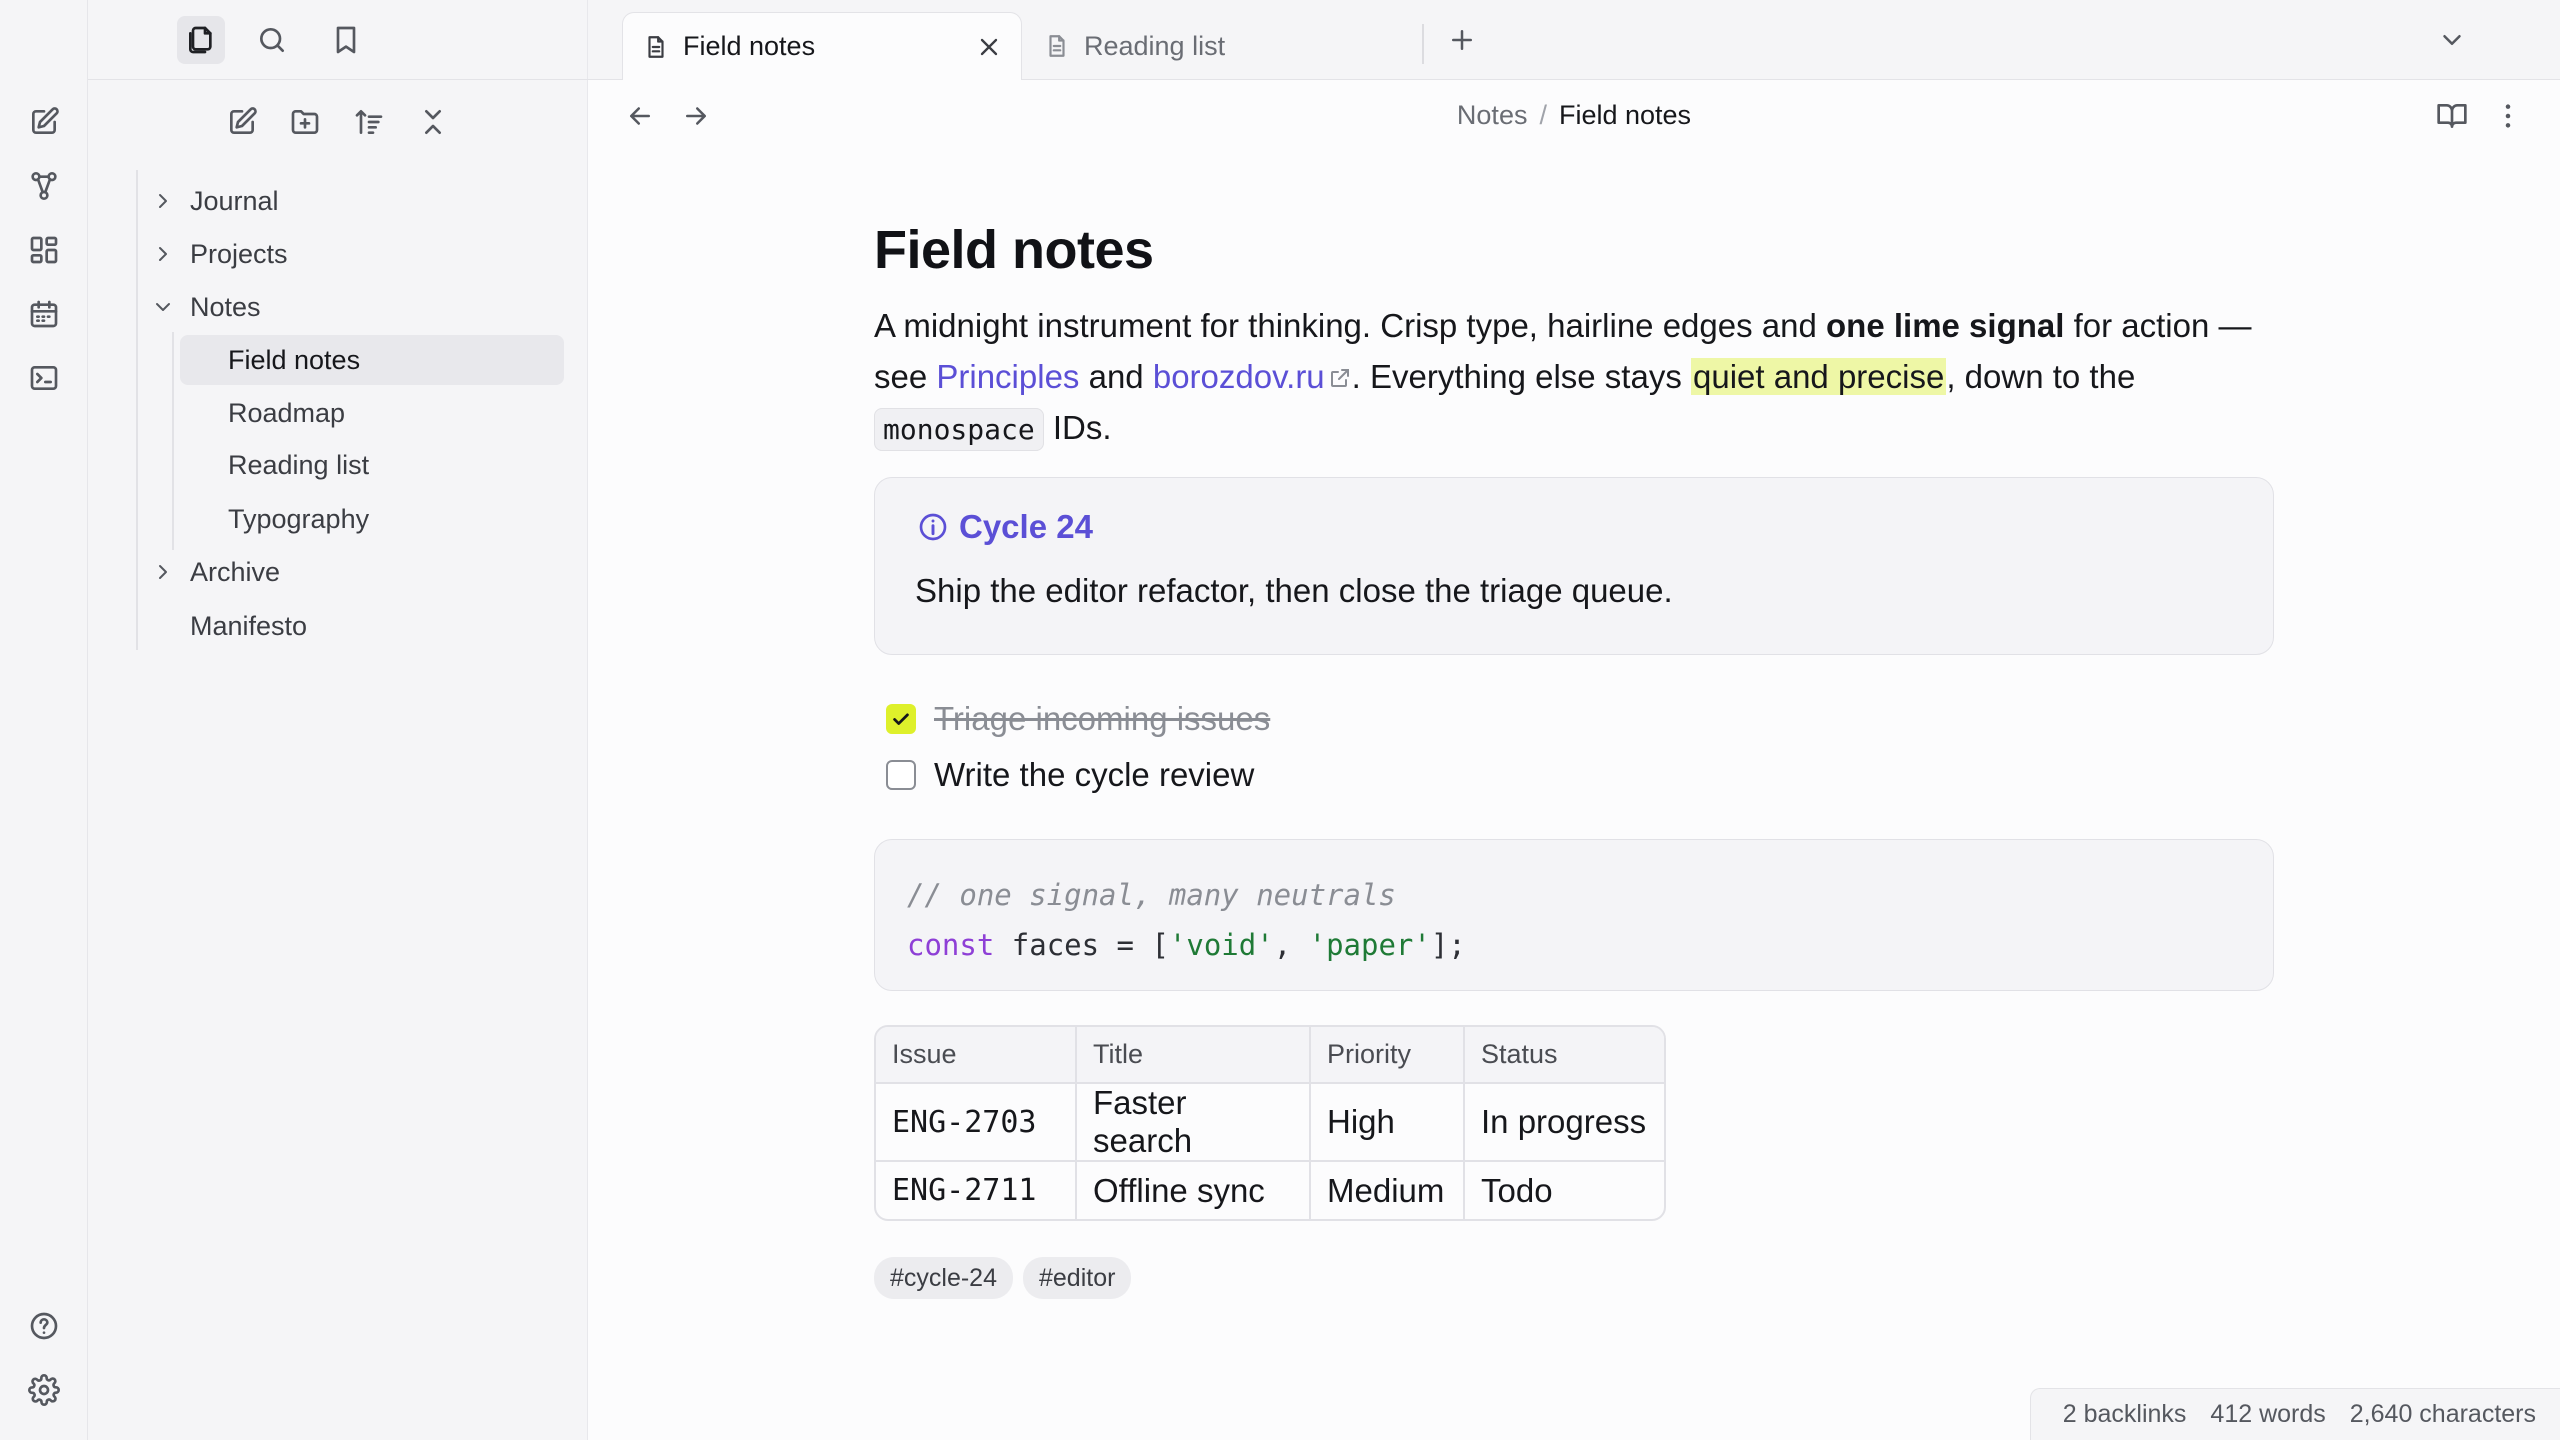 This screenshot has height=1440, width=2560. I want to click on view-header: Notes / Field notes, so click(1574, 116).